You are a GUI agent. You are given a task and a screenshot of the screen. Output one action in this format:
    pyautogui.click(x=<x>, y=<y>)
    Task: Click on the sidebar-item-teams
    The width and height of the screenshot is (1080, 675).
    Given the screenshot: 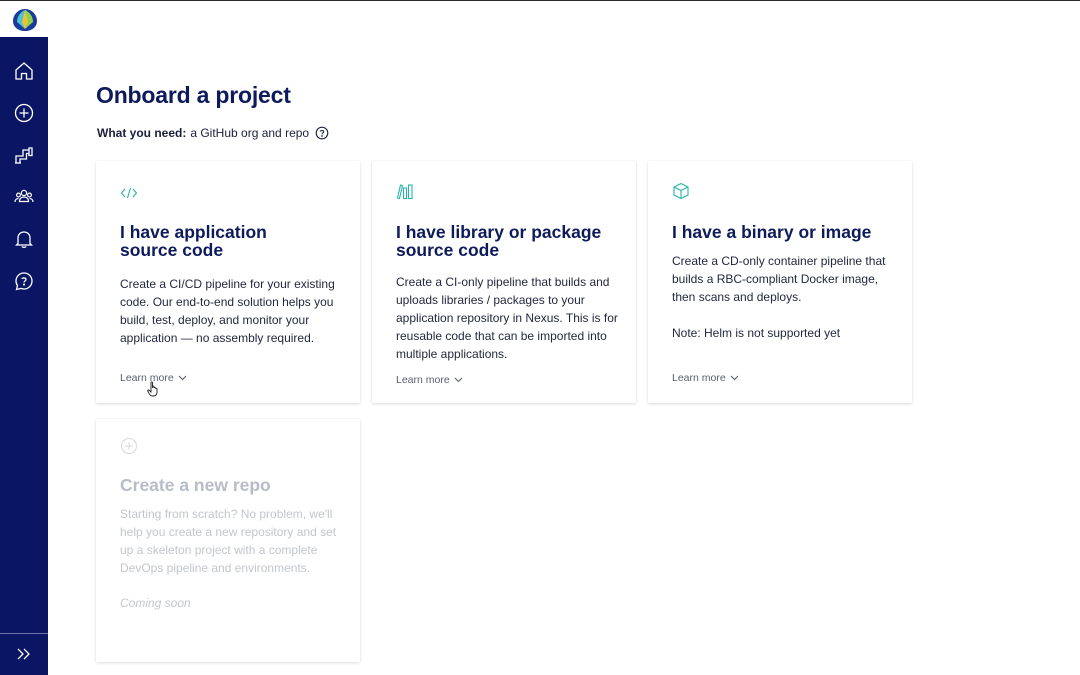 What is the action you would take?
    pyautogui.click(x=24, y=197)
    